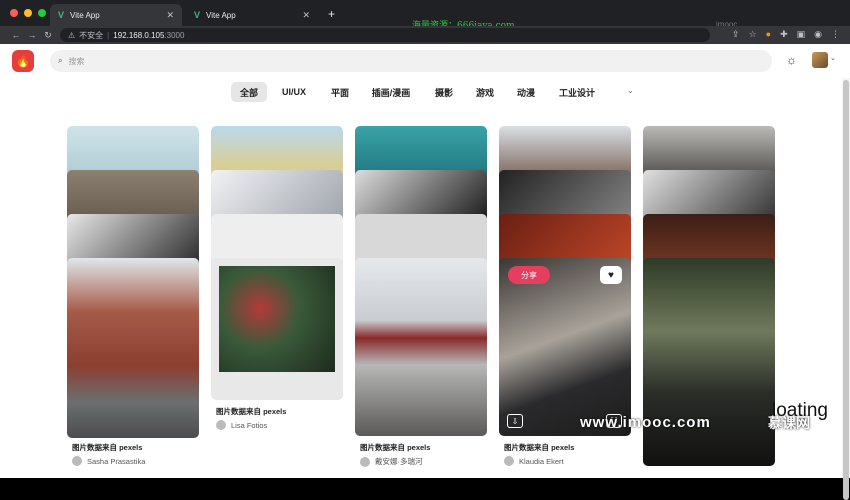 The width and height of the screenshot is (850, 500). What do you see at coordinates (331, 14) in the screenshot?
I see `new-tab-button: +` at bounding box center [331, 14].